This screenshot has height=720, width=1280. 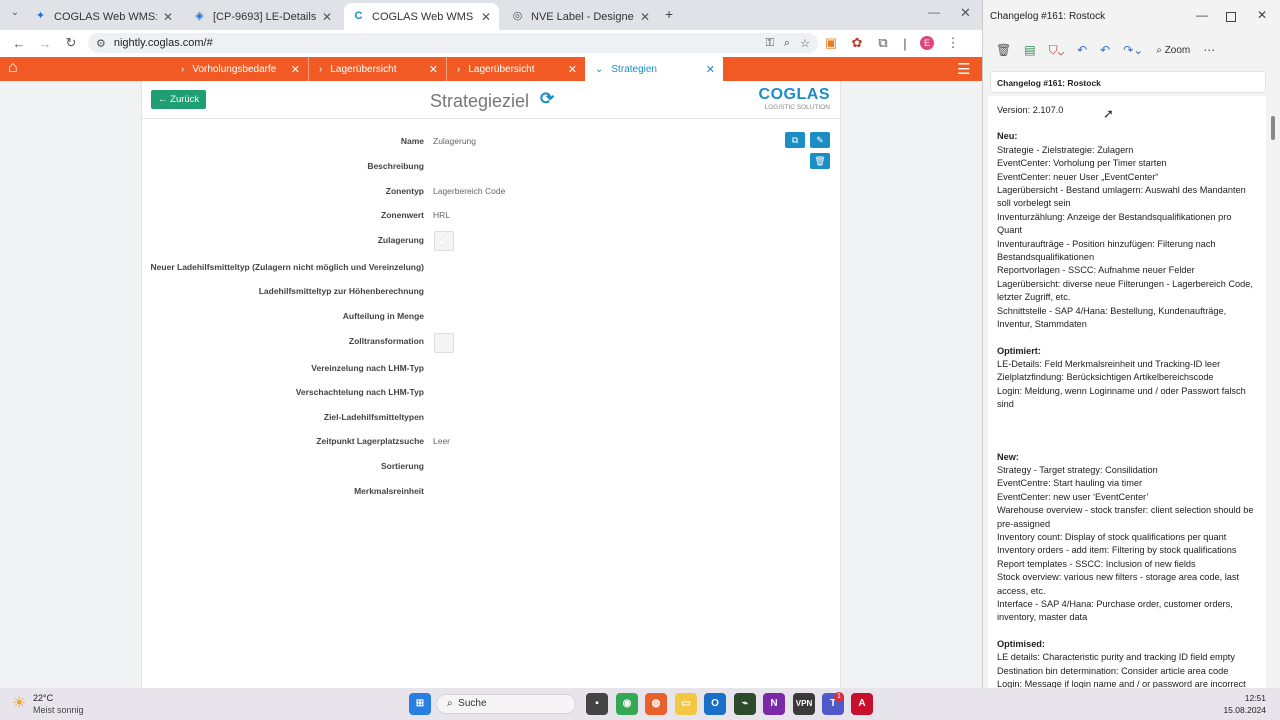 What do you see at coordinates (101, 43) in the screenshot?
I see `site-info-icon: ⚙` at bounding box center [101, 43].